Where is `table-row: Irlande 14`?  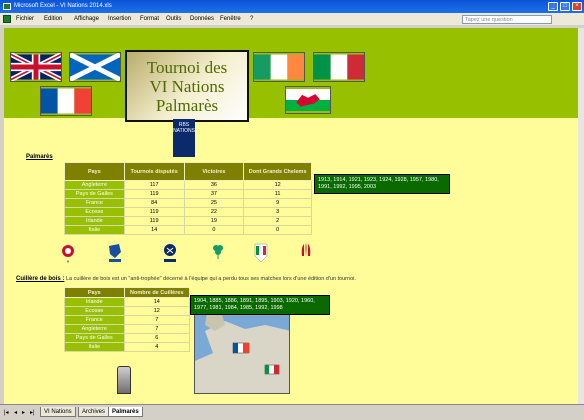
table-row: Irlande 14 is located at coordinates (127, 302).